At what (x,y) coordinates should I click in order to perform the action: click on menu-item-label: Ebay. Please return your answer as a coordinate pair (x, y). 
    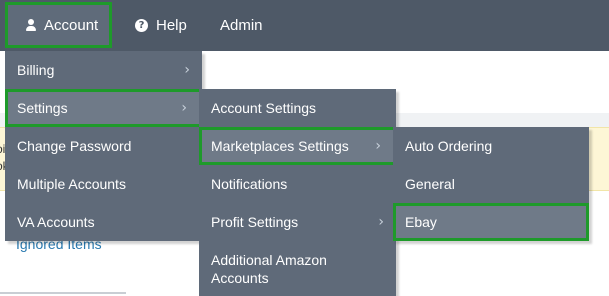
    Looking at the image, I should click on (421, 222).